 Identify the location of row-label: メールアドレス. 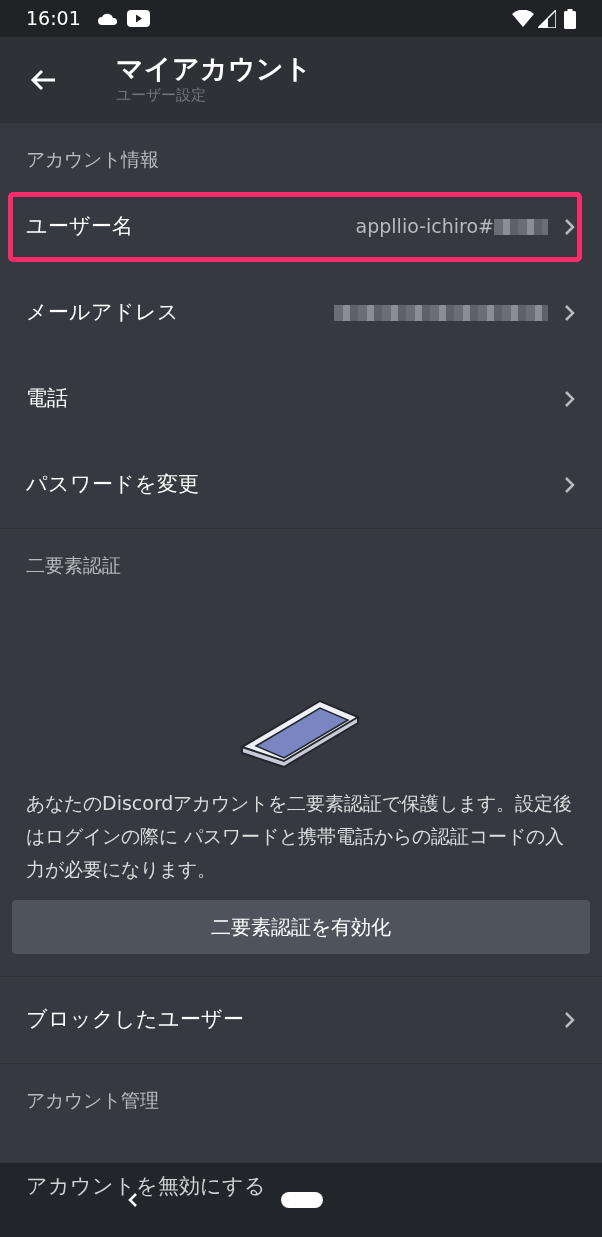
(103, 312).